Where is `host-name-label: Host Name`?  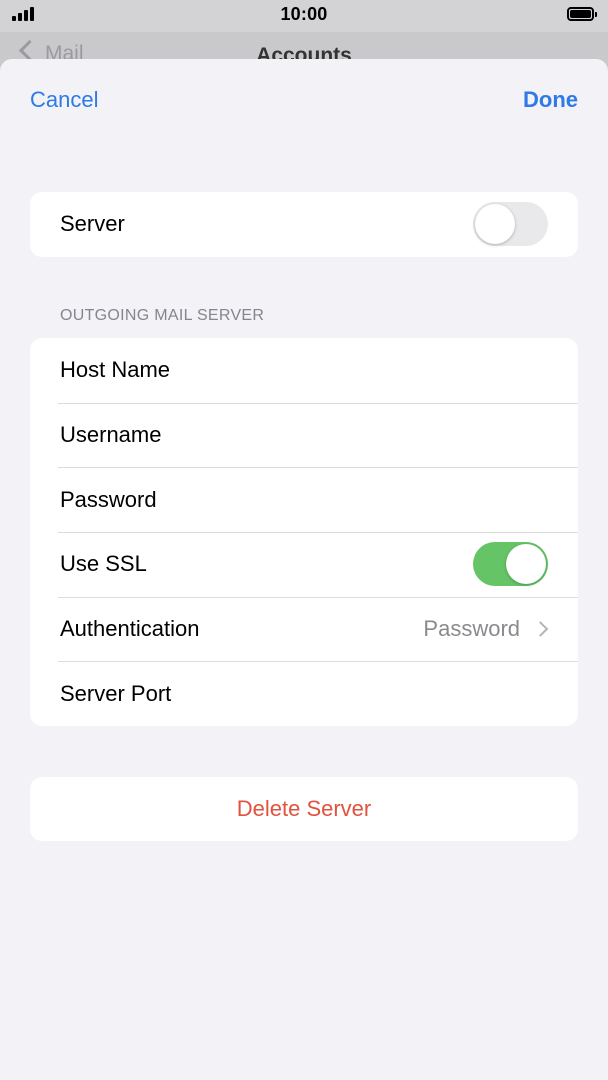
host-name-label: Host Name is located at coordinates (115, 370).